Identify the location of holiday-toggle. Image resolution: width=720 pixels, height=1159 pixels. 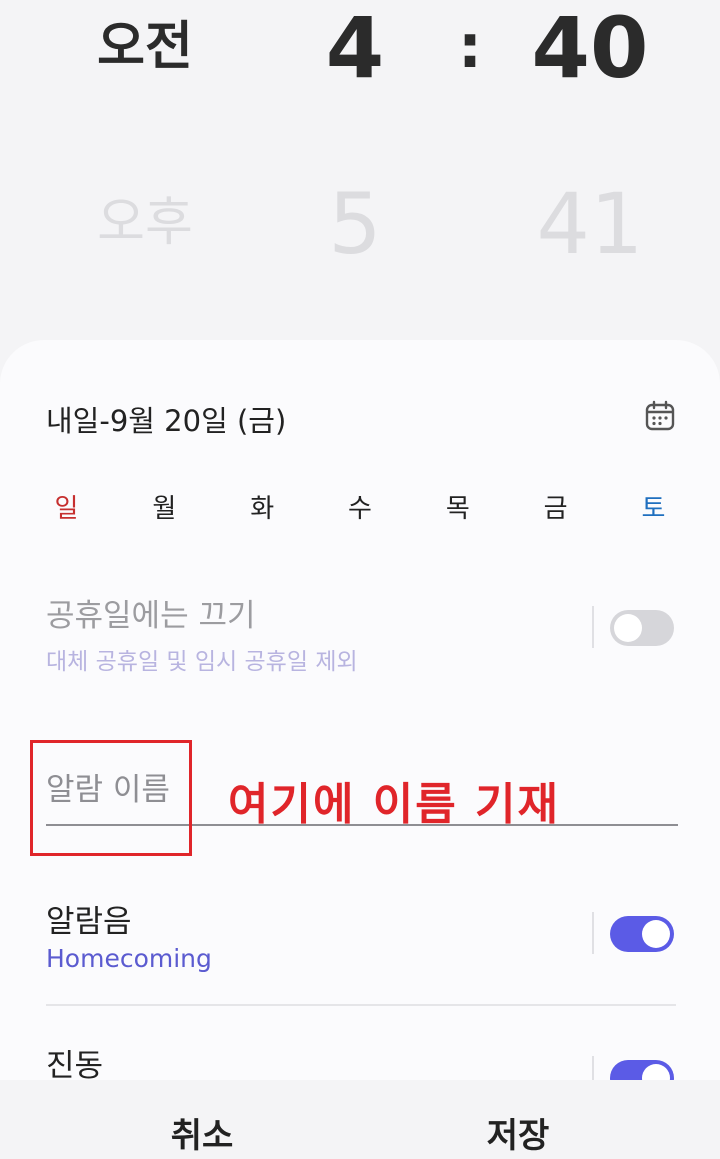
(642, 628).